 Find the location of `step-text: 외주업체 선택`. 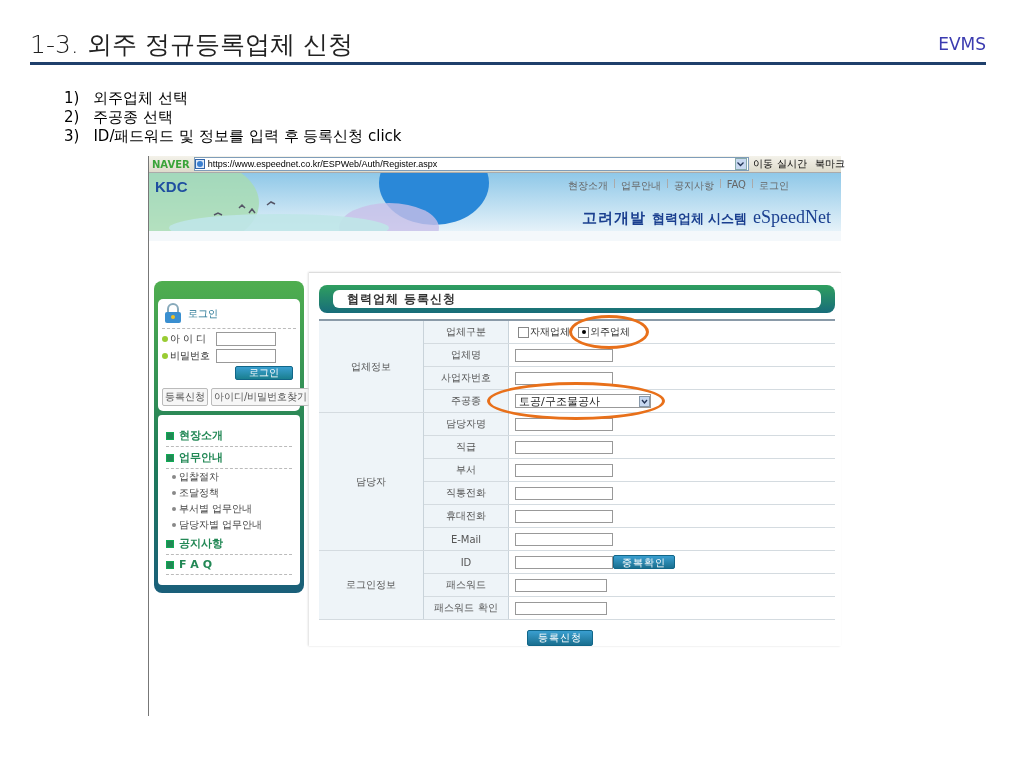

step-text: 외주업체 선택 is located at coordinates (141, 98).